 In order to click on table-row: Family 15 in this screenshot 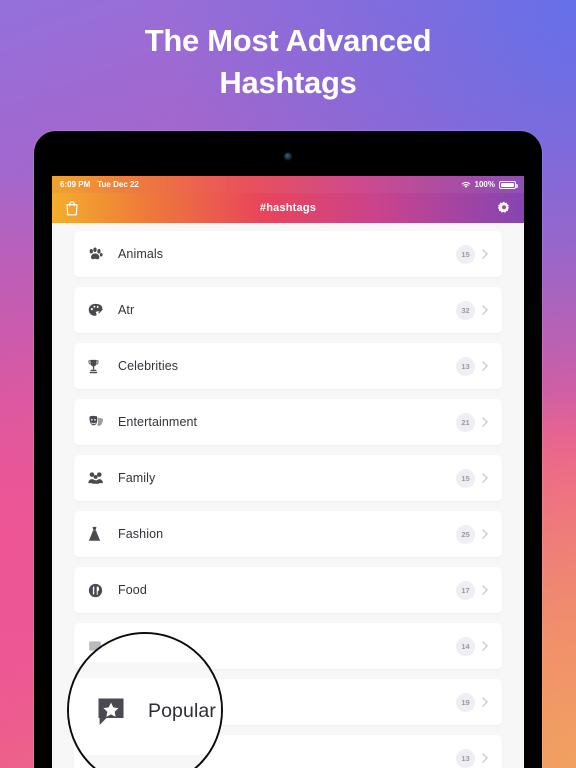, I will do `click(288, 478)`.